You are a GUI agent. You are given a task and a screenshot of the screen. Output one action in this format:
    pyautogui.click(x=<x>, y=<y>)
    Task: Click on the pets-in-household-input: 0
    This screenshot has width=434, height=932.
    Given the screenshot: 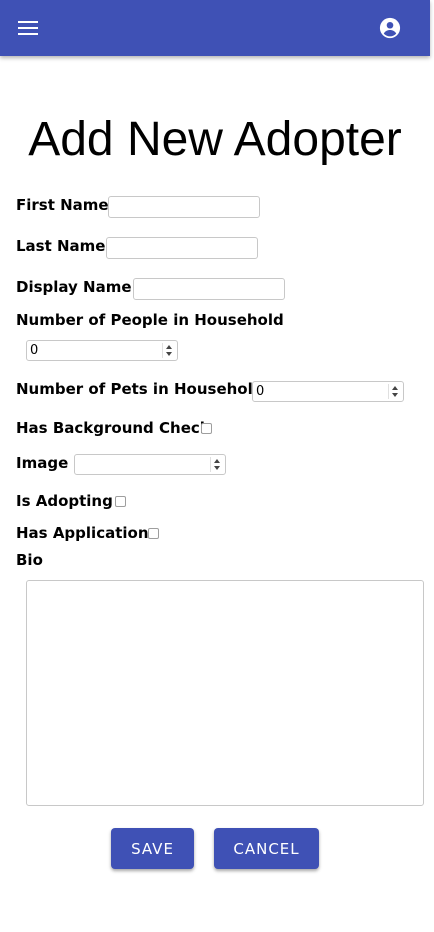 What is the action you would take?
    pyautogui.click(x=328, y=391)
    